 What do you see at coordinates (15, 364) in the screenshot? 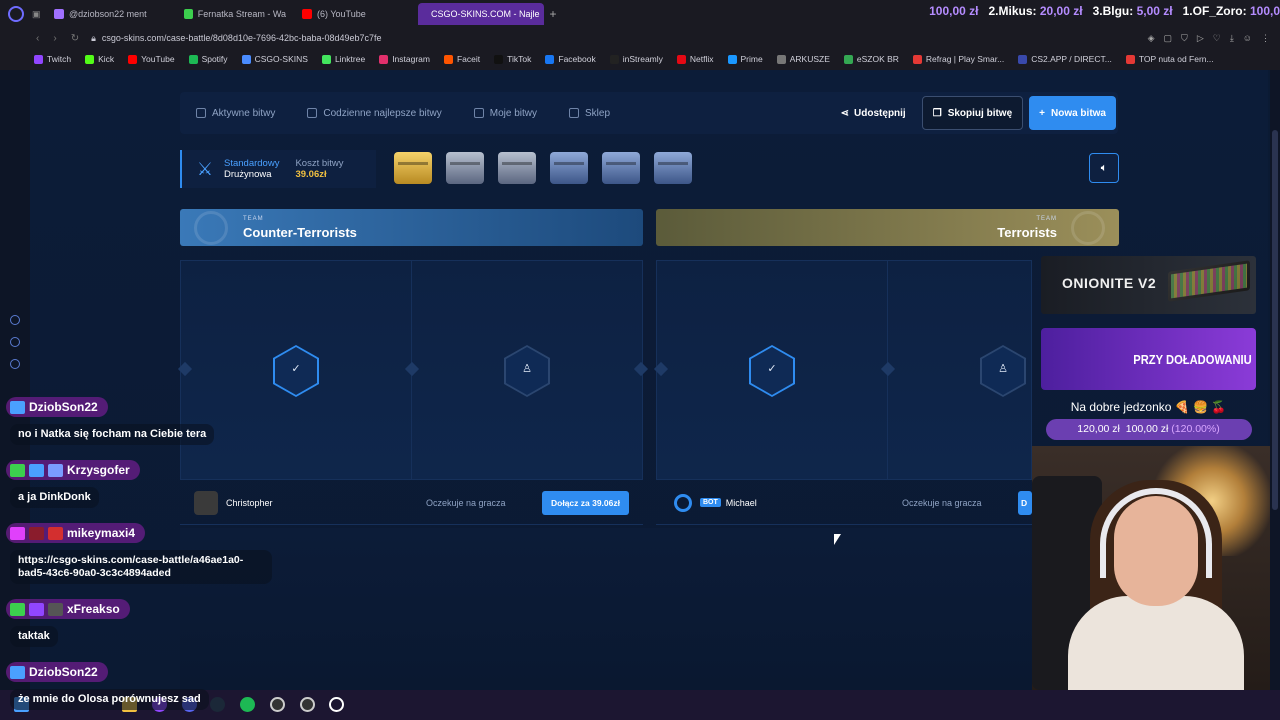
I see `settings-icon` at bounding box center [15, 364].